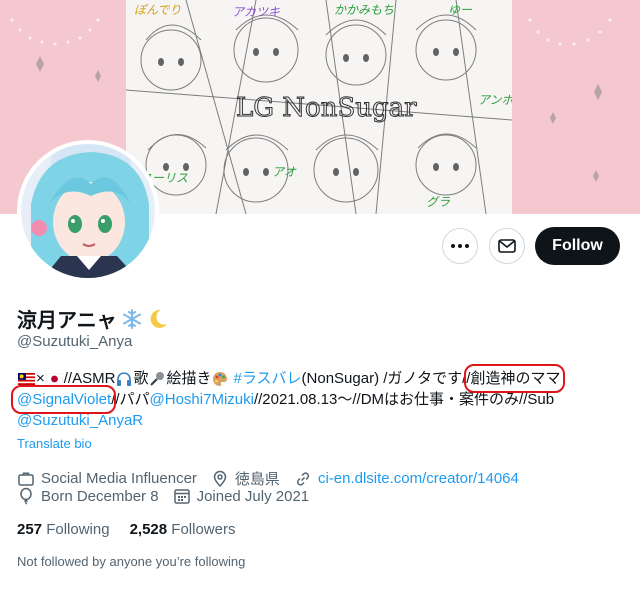 The width and height of the screenshot is (640, 593). I want to click on avatar, so click(88, 211).